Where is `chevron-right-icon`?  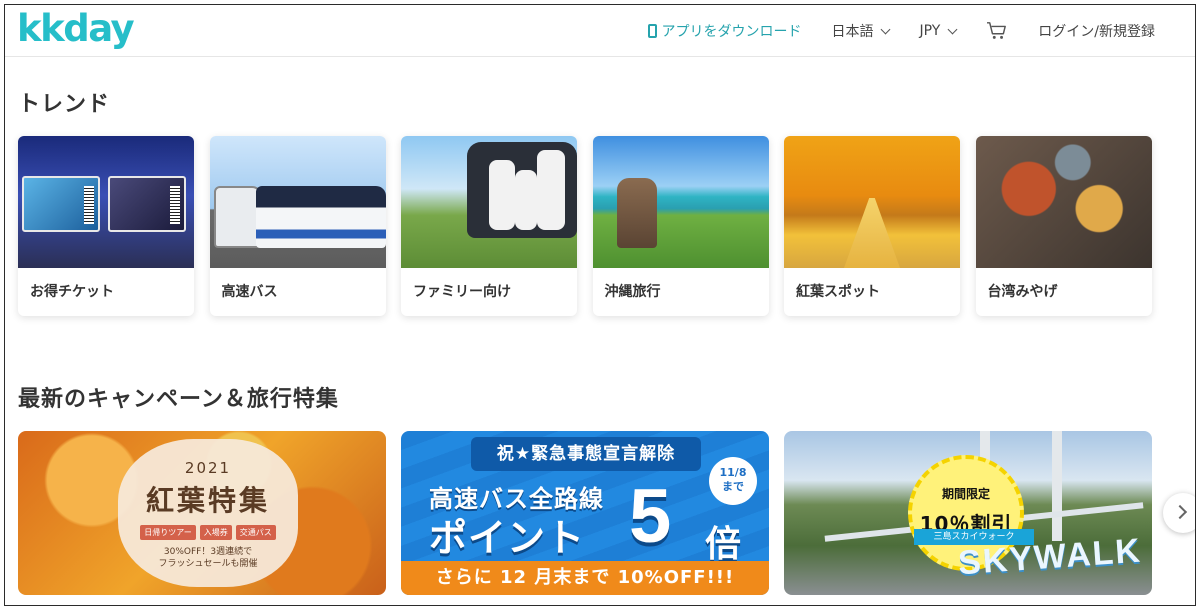 chevron-right-icon is located at coordinates (1180, 512).